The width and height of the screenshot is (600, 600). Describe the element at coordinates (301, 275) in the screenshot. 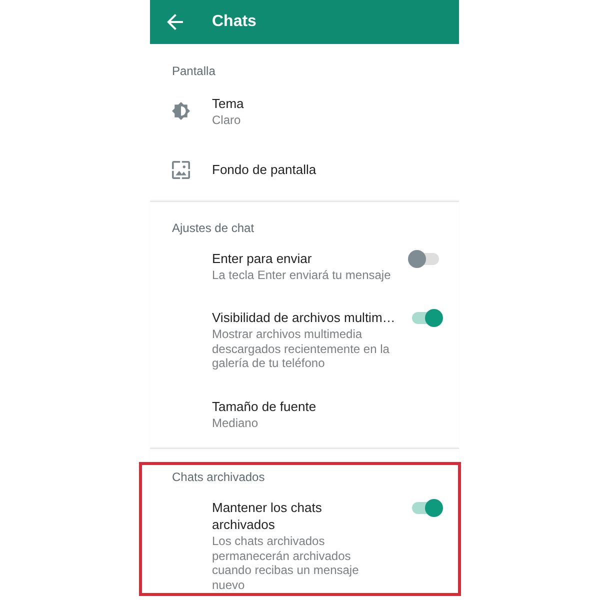

I see `setting-description: La tecla Enter enviará tu mensaje` at that location.